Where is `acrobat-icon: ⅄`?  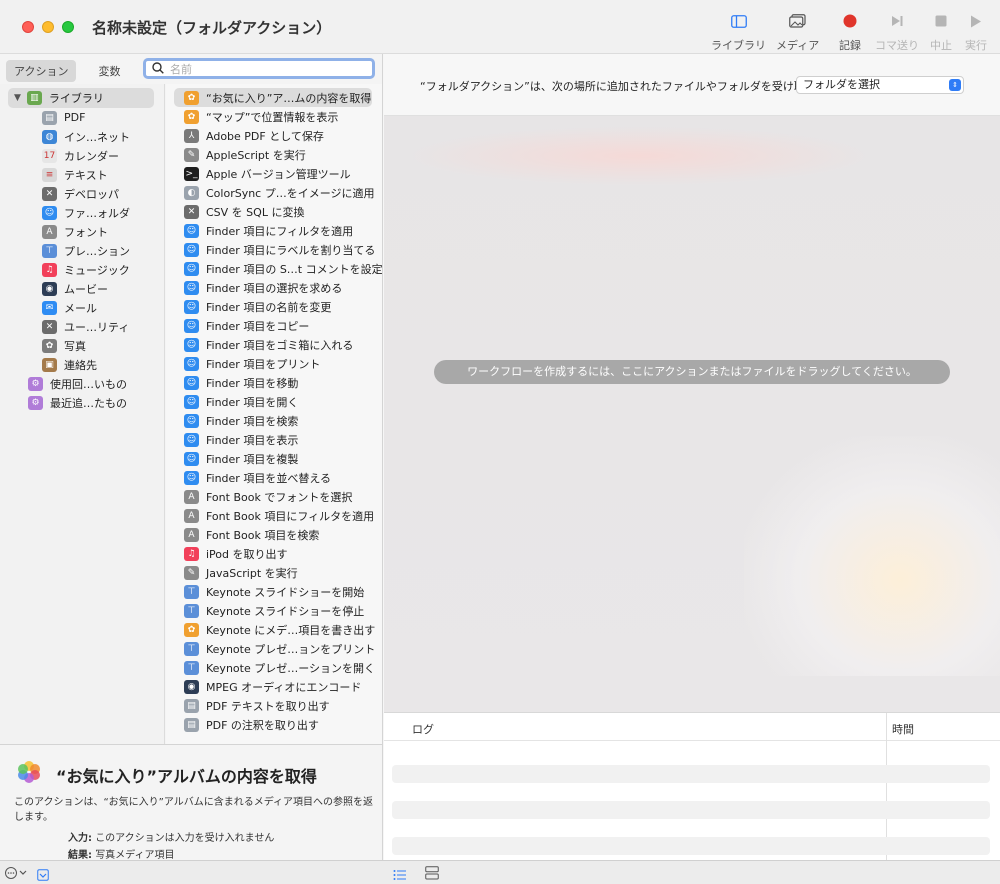
acrobat-icon: ⅄ is located at coordinates (191, 135).